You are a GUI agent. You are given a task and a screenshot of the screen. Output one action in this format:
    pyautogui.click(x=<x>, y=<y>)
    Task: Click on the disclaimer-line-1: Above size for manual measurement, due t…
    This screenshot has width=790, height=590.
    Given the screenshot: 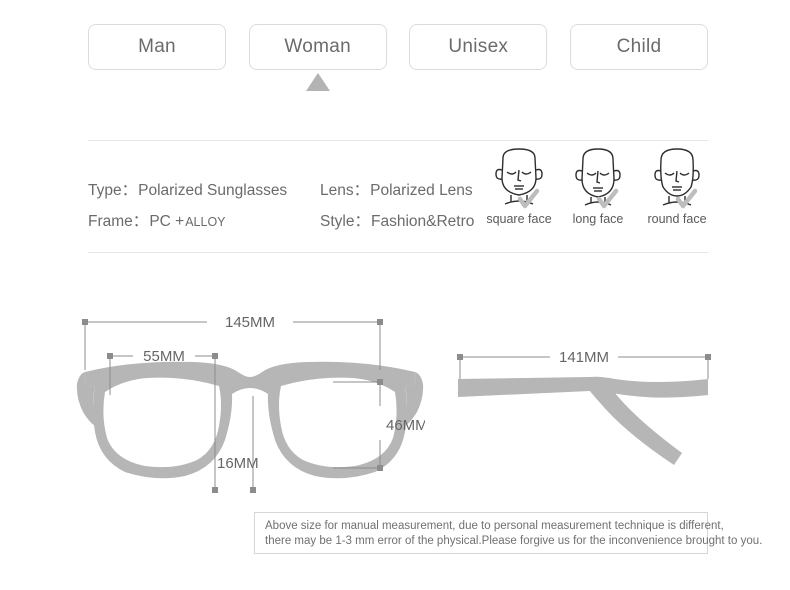 What is the action you would take?
    pyautogui.click(x=494, y=526)
    